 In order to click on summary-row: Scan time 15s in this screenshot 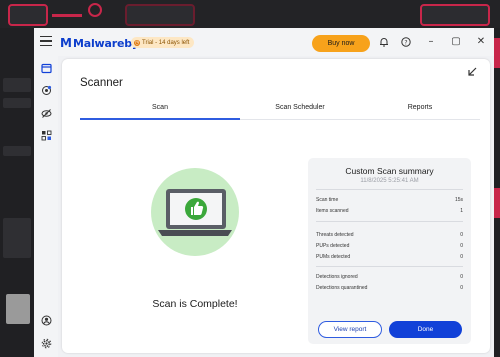, I will do `click(389, 201)`.